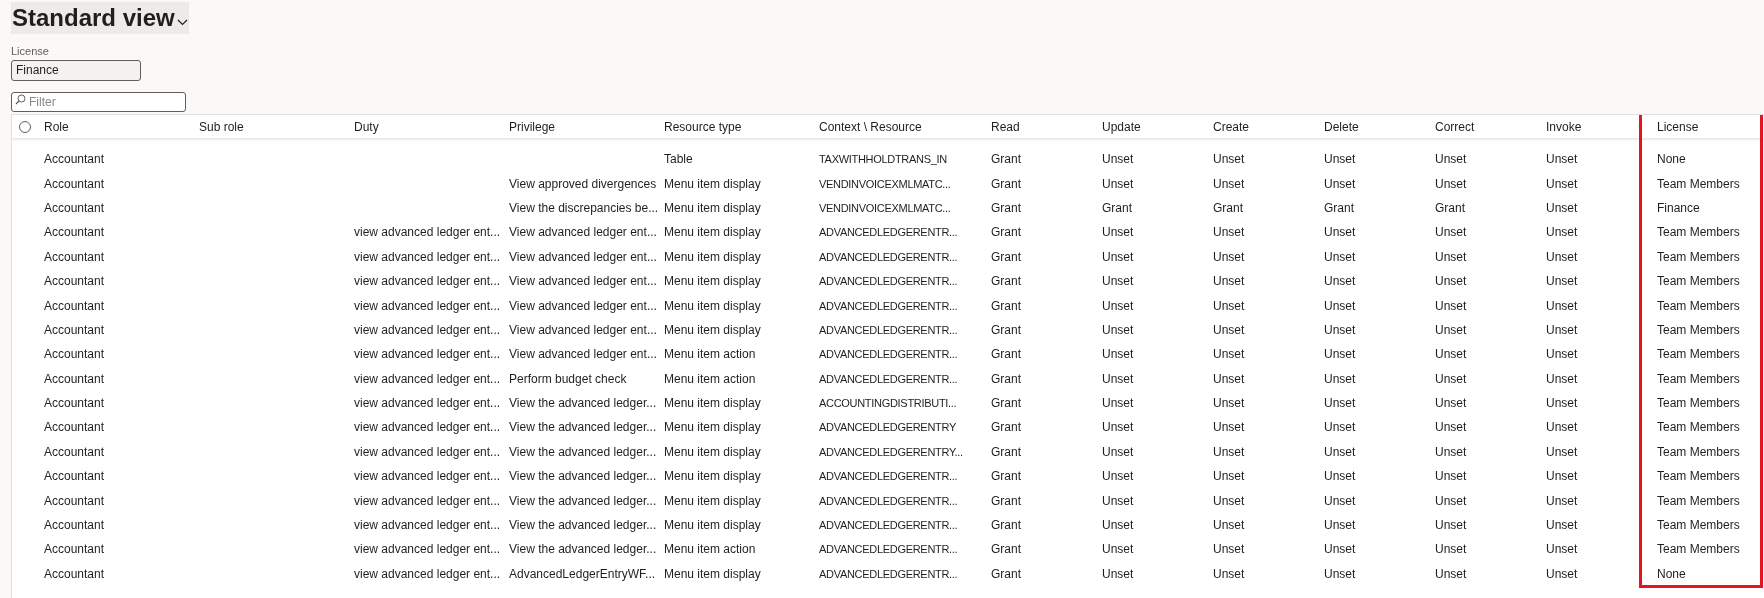  What do you see at coordinates (887, 427) in the screenshot?
I see `table-cell: ADVANCEDLEDGERENTRY` at bounding box center [887, 427].